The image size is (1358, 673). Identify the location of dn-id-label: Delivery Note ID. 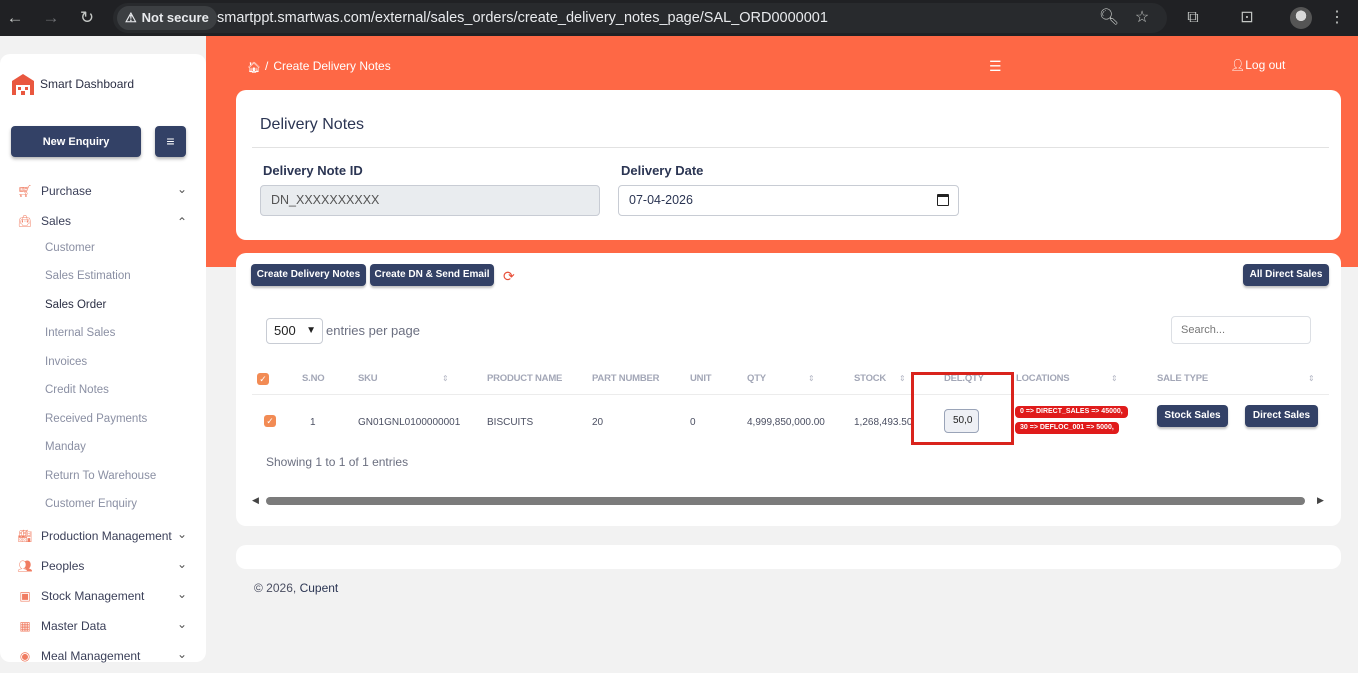
(313, 170).